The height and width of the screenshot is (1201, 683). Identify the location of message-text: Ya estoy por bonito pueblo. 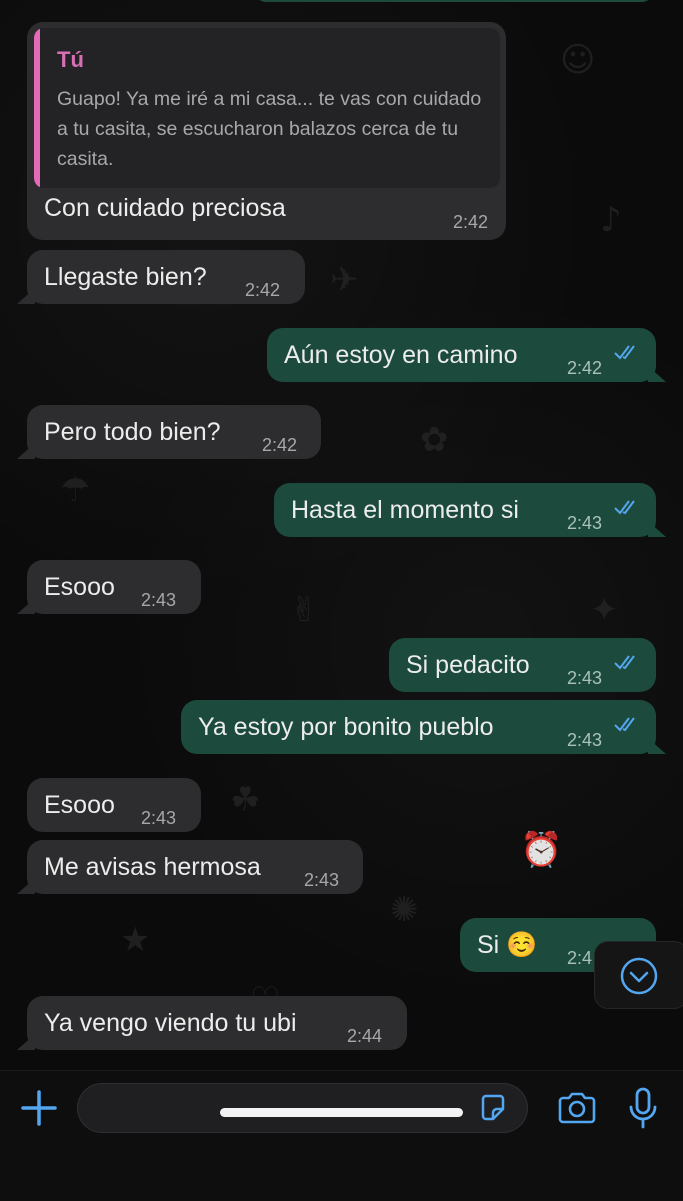
(346, 727).